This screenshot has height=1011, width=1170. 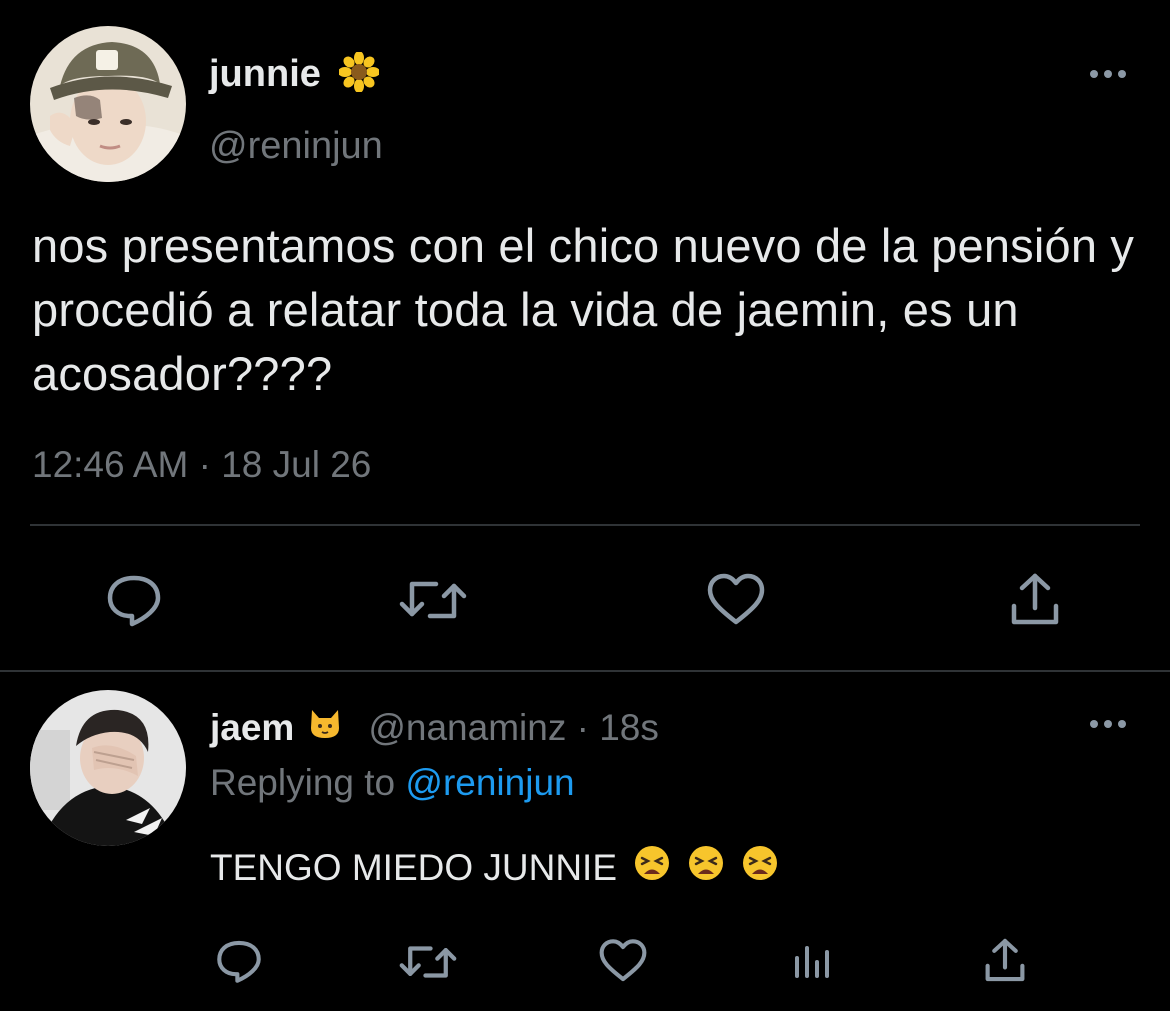 I want to click on handle-and-time: @nanaminz · 18s, so click(x=513, y=728).